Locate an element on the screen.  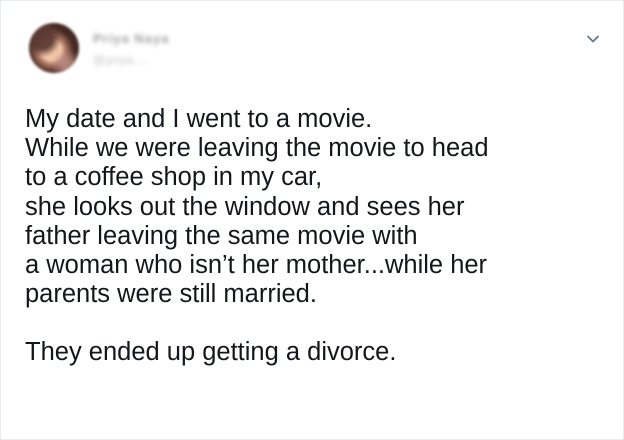
menu-chevron-button is located at coordinates (593, 39).